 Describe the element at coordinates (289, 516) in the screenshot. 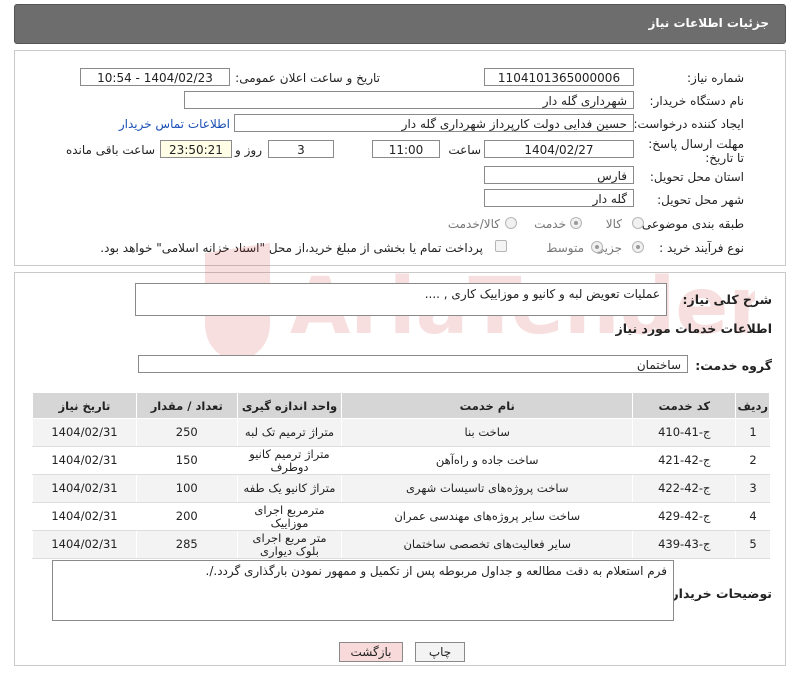

I see `cell-unit: مترمربع اجرای موزاییک` at that location.